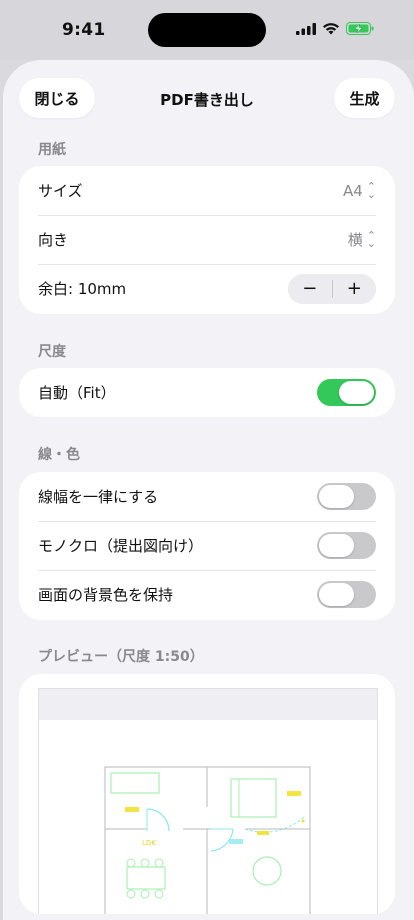 This screenshot has width=414, height=920. I want to click on auto-fit-label: 自動（Fit）, so click(77, 393).